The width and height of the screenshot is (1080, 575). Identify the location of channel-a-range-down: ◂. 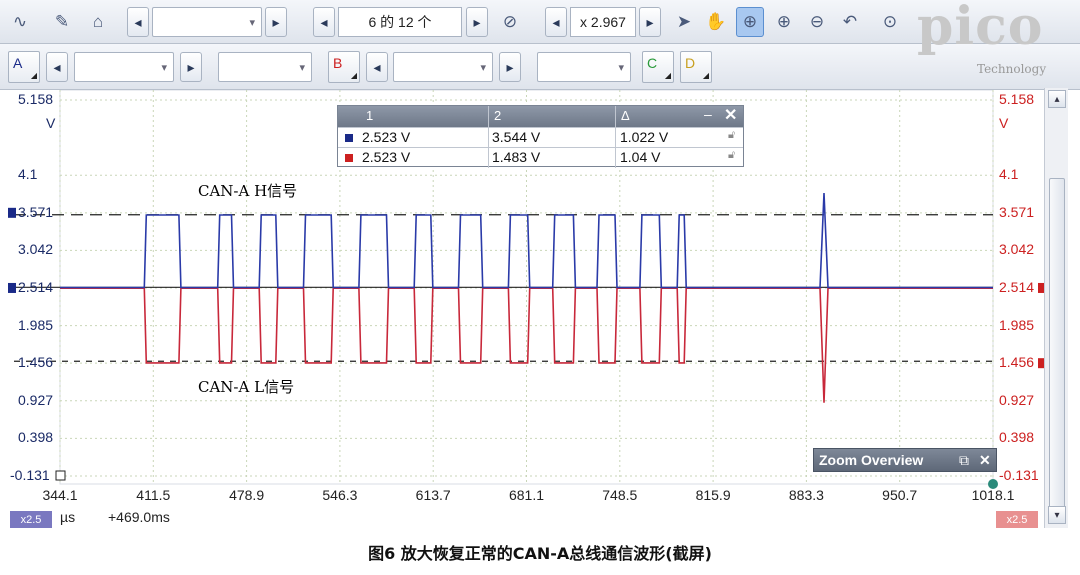
(57, 67).